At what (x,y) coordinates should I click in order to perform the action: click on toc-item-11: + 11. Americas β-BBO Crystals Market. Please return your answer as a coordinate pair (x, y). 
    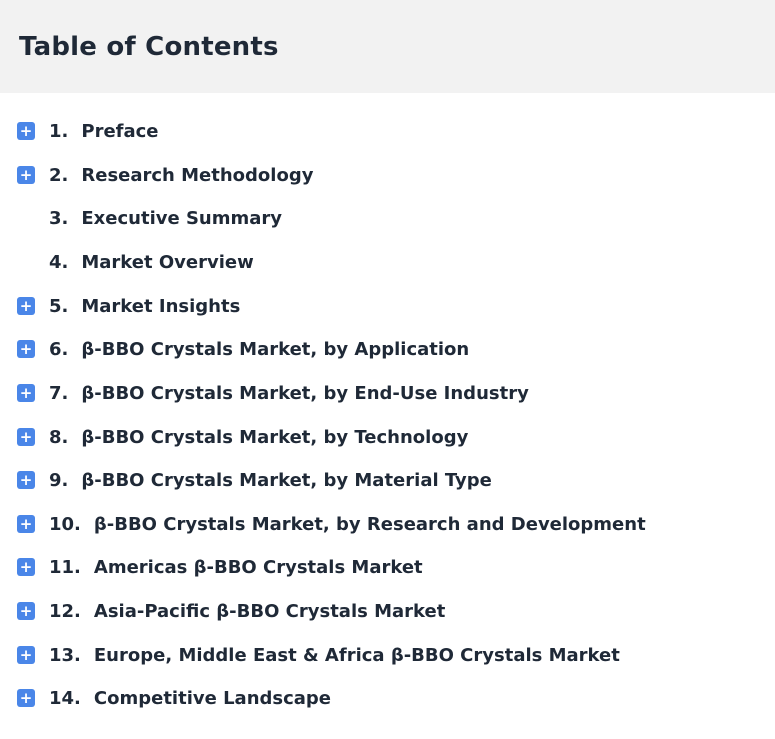
    Looking at the image, I should click on (220, 567).